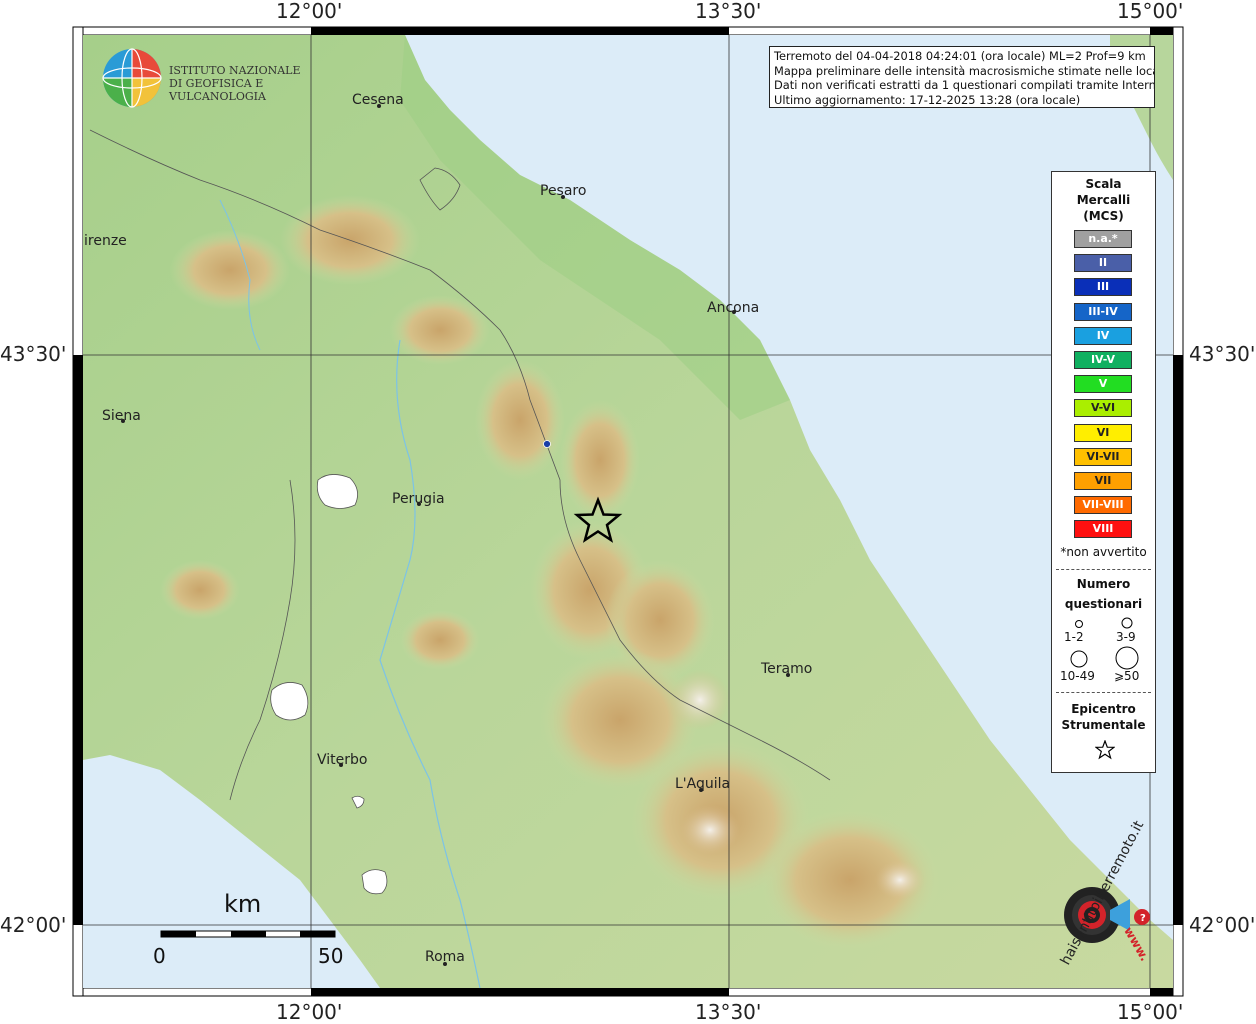 The height and width of the screenshot is (1024, 1256). Describe the element at coordinates (105, 241) in the screenshot. I see `city-label-firenze: irenze` at that location.